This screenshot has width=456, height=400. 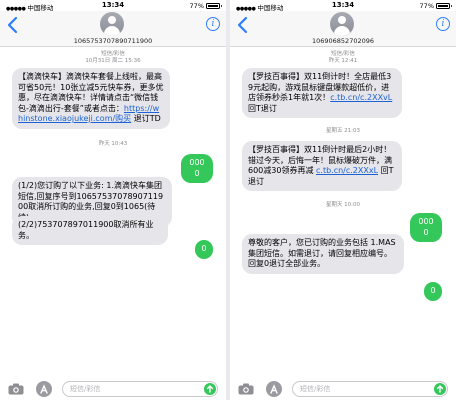 I want to click on incoming-message: (2/2)753707897011900取消所有业务。, so click(x=90, y=230).